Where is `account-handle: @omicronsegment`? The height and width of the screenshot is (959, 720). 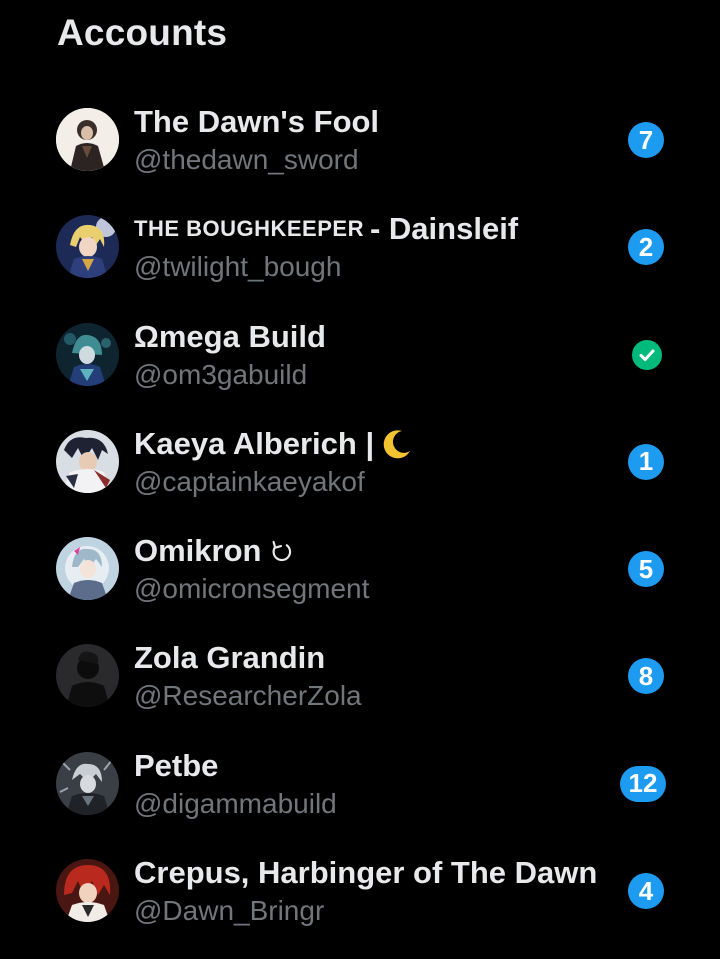 account-handle: @omicronsegment is located at coordinates (252, 589).